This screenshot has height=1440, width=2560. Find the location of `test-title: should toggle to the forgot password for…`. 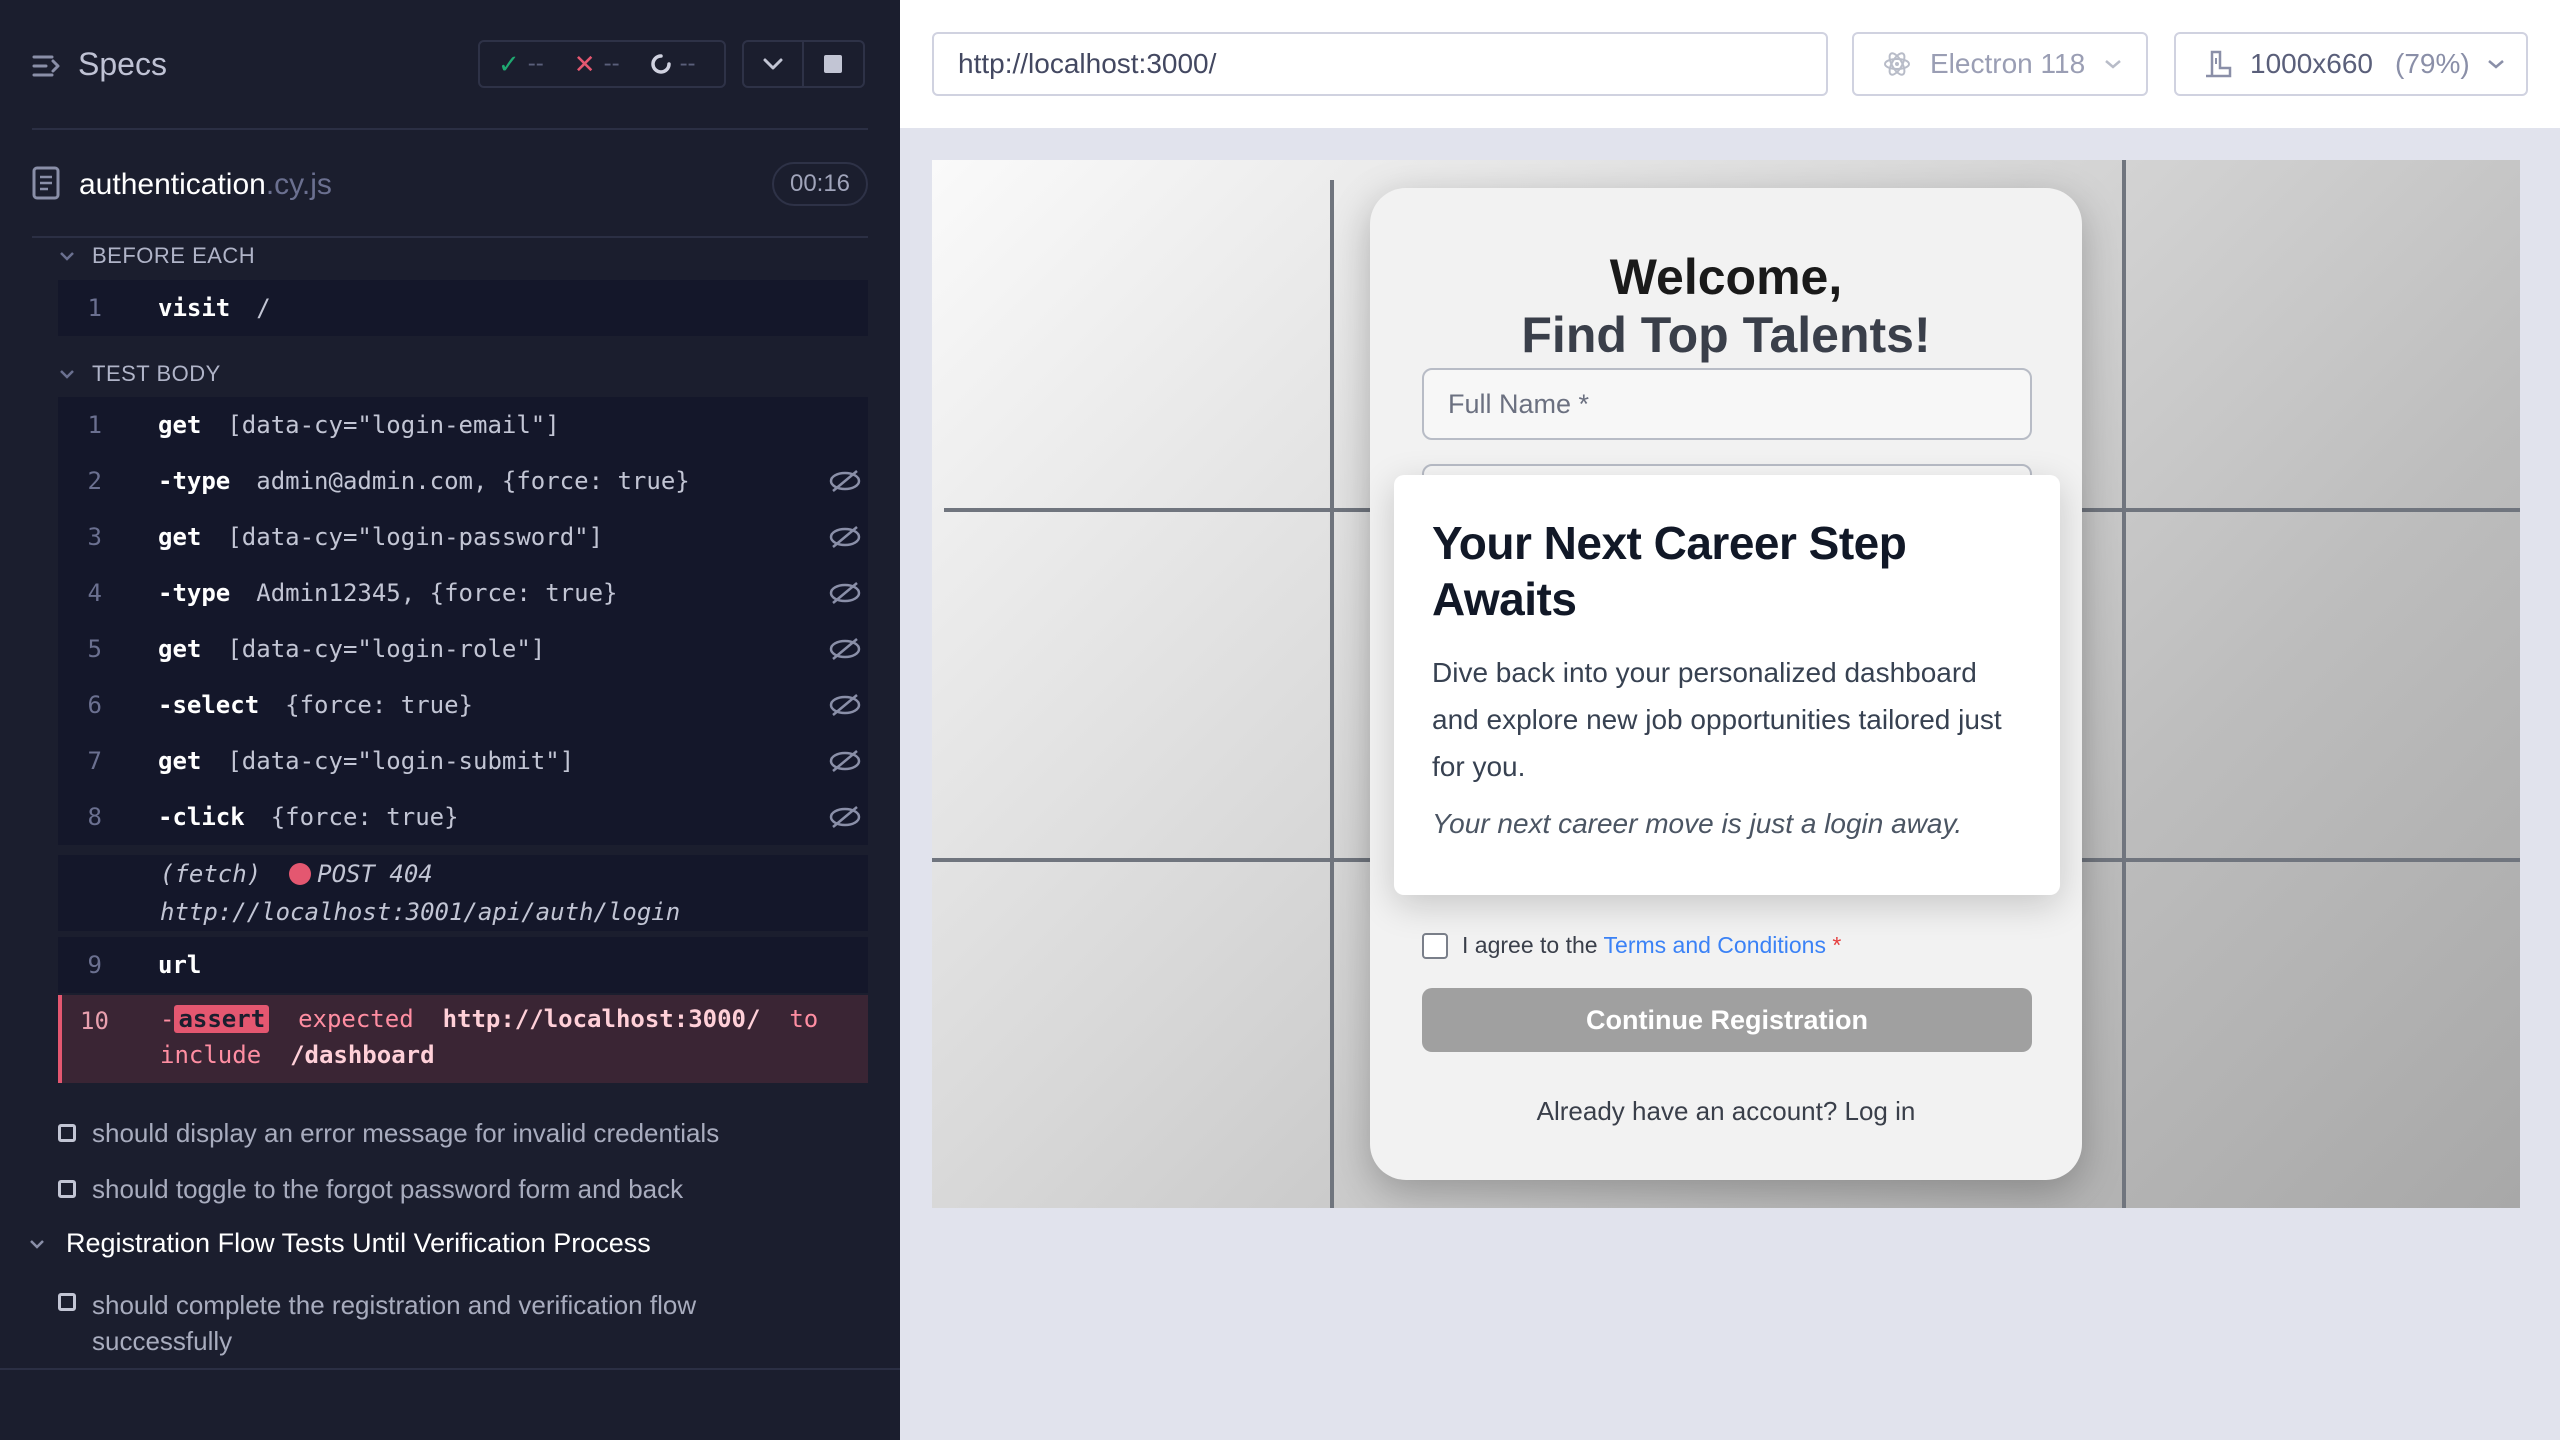

test-title: should toggle to the forgot password for… is located at coordinates (388, 1189).